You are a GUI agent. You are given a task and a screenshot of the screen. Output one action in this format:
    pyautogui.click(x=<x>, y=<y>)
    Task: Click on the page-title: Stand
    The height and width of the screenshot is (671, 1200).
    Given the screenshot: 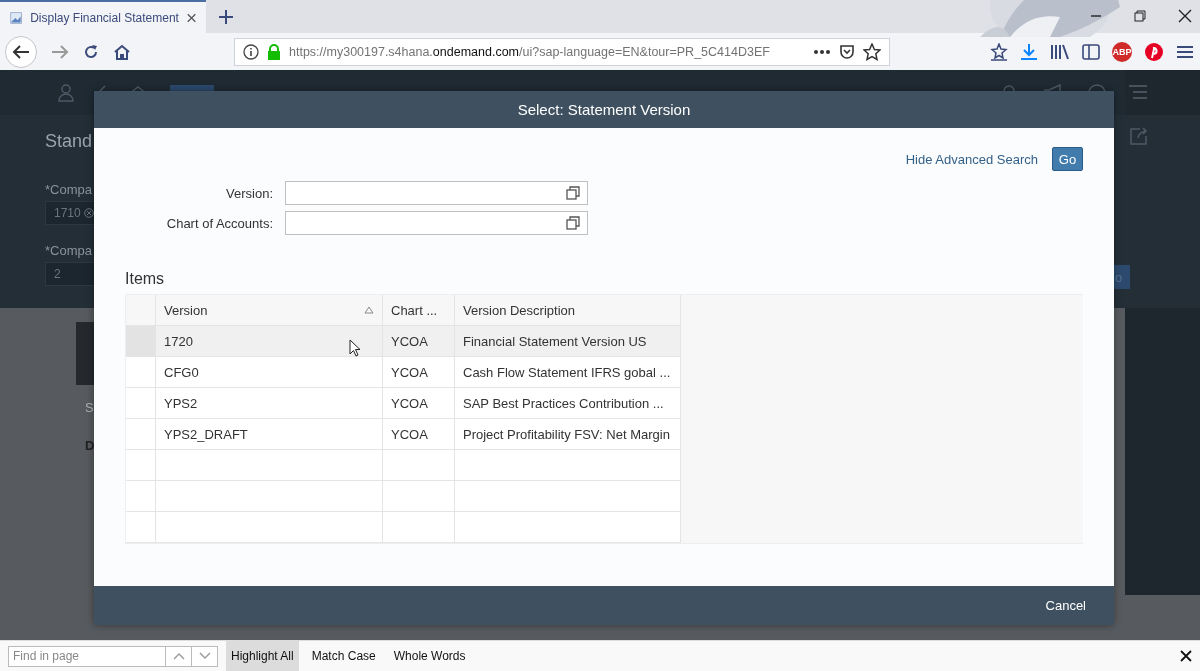 What is the action you would take?
    pyautogui.click(x=69, y=141)
    